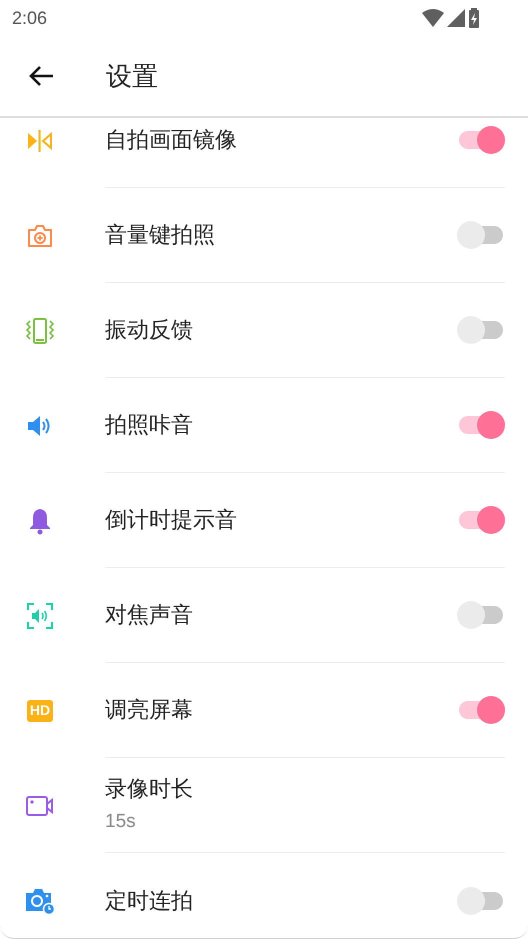  I want to click on battery-charging-icon, so click(474, 18).